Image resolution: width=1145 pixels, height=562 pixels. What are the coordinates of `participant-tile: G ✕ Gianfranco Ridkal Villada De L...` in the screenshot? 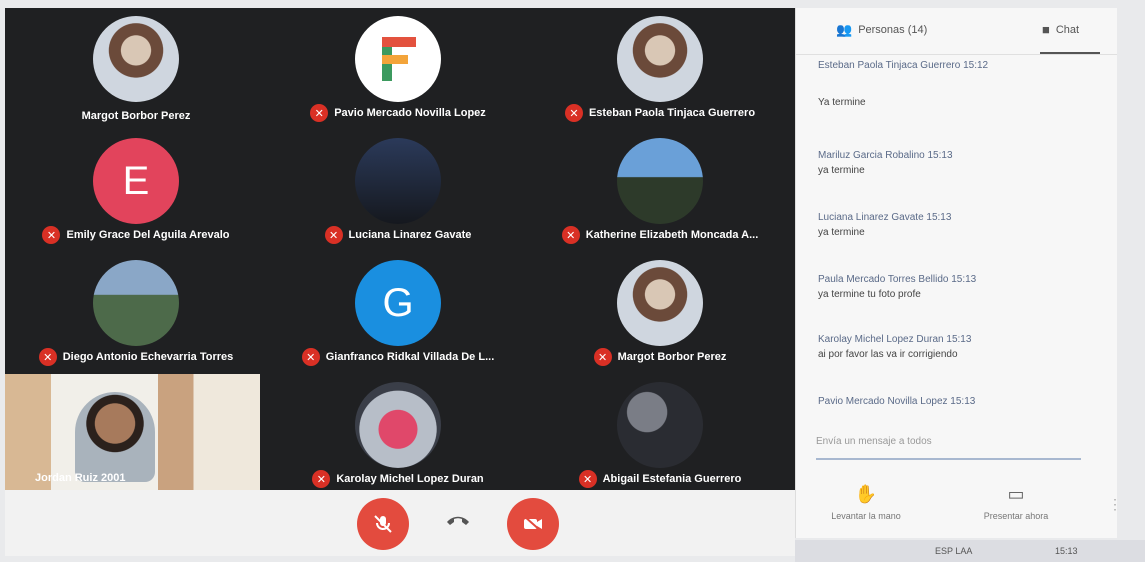 It's located at (398, 312).